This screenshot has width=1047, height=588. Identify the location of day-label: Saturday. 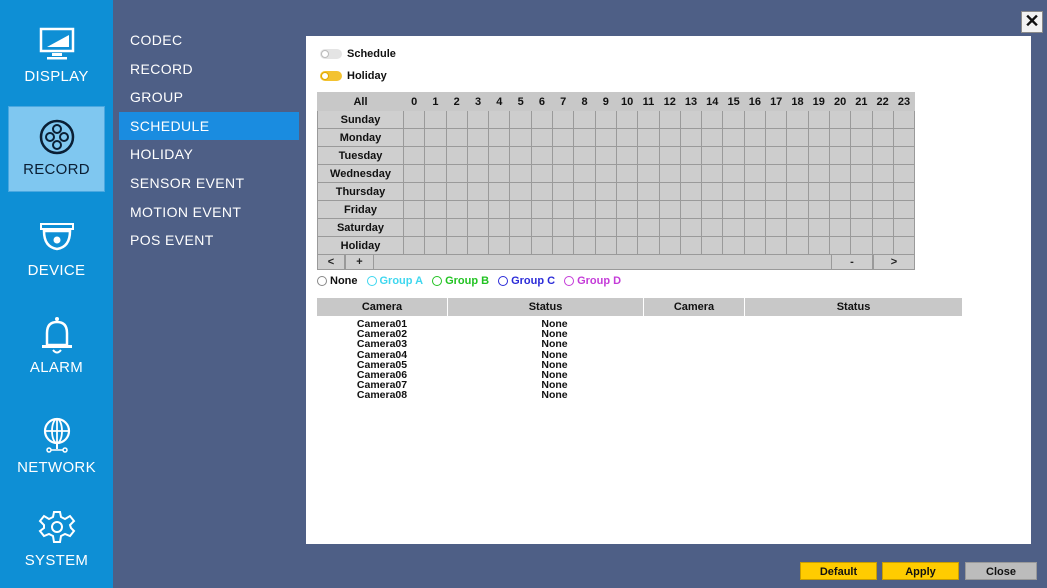
(360, 227).